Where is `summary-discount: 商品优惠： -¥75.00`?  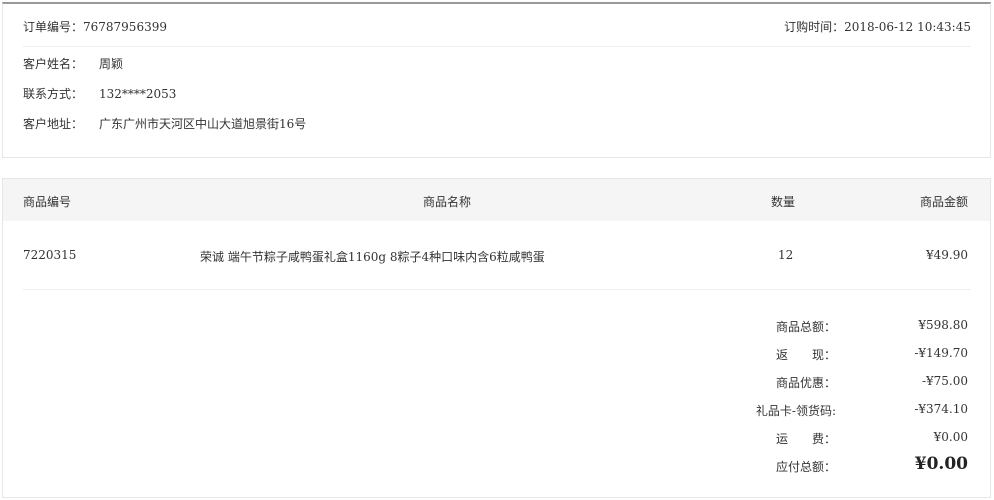 summary-discount: 商品优惠： -¥75.00 is located at coordinates (496, 382).